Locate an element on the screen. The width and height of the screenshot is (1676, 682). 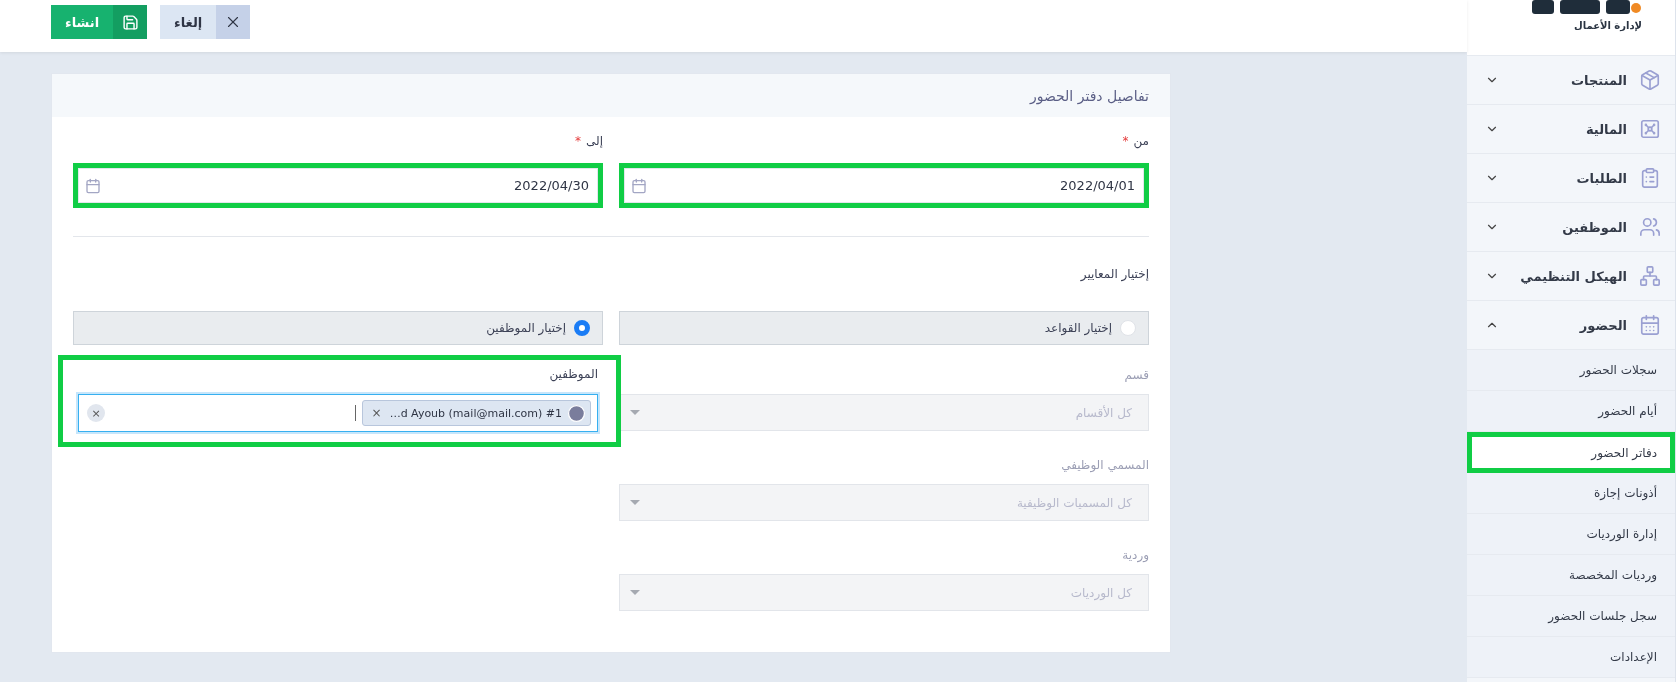
radio-option: إختيار القواعد is located at coordinates (884, 328).